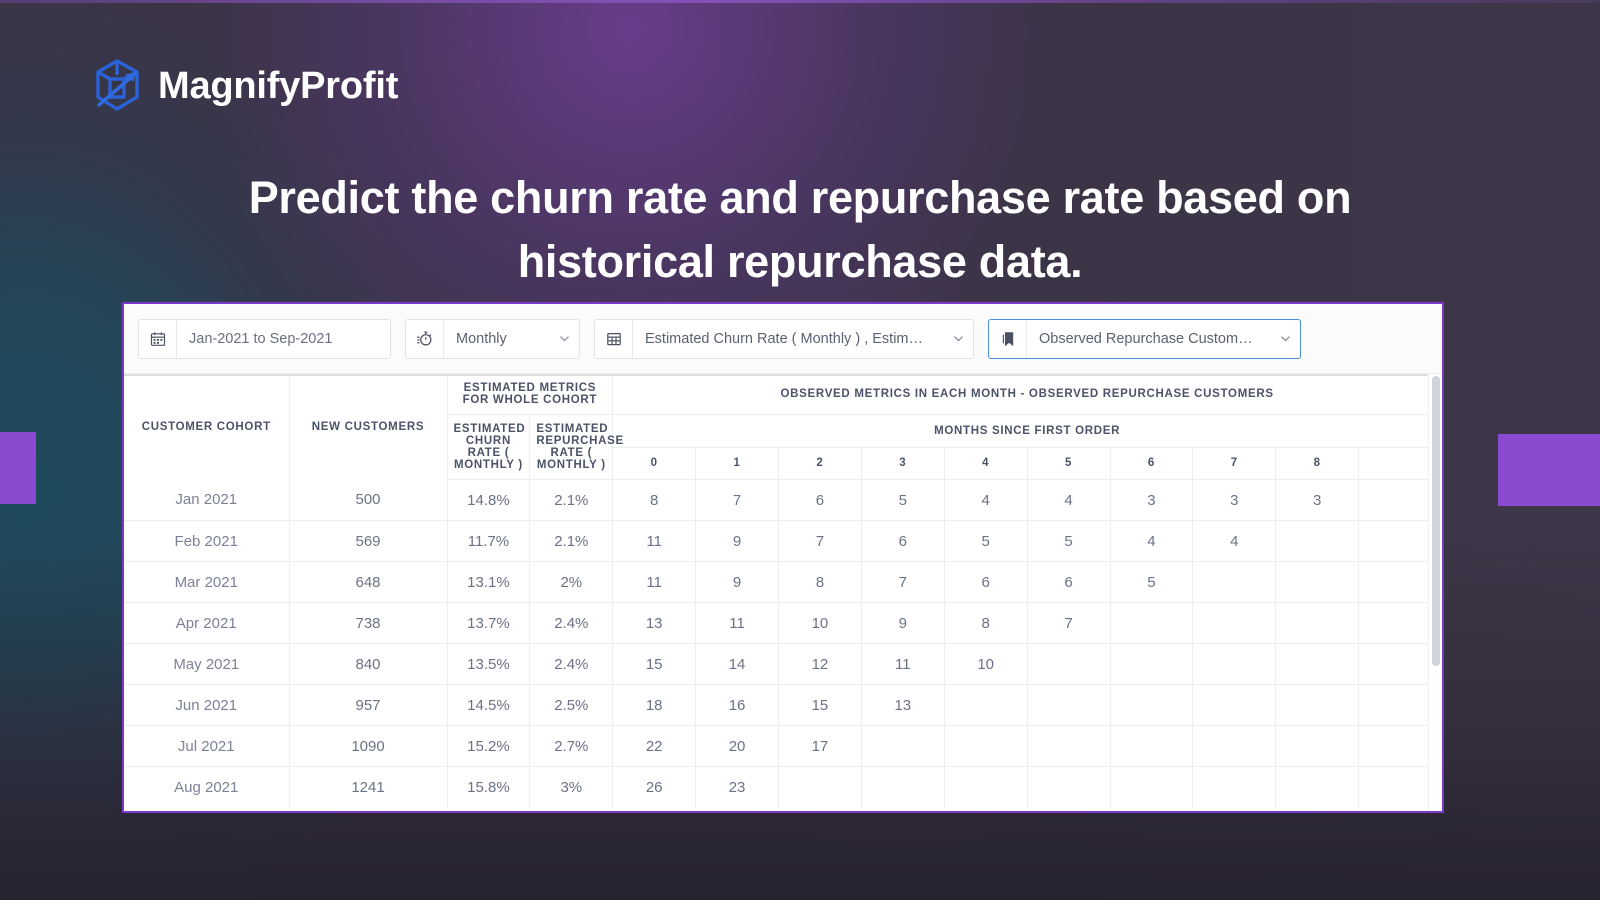 This screenshot has width=1600, height=900. Describe the element at coordinates (800, 1) in the screenshot. I see `background-top-highlight` at that location.